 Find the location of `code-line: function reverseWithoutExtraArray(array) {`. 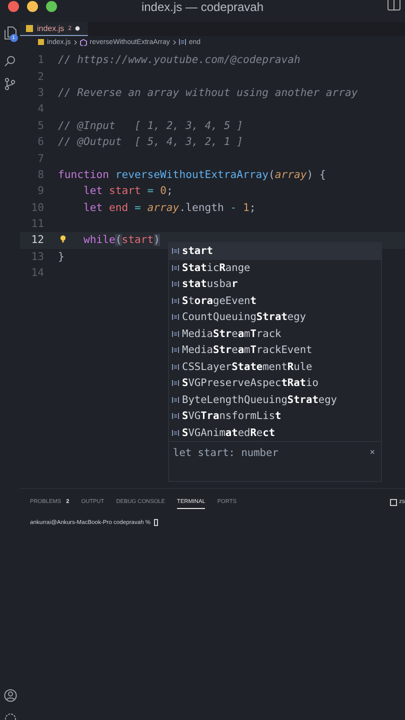

code-line: function reverseWithoutExtraArray(array) { is located at coordinates (192, 174).